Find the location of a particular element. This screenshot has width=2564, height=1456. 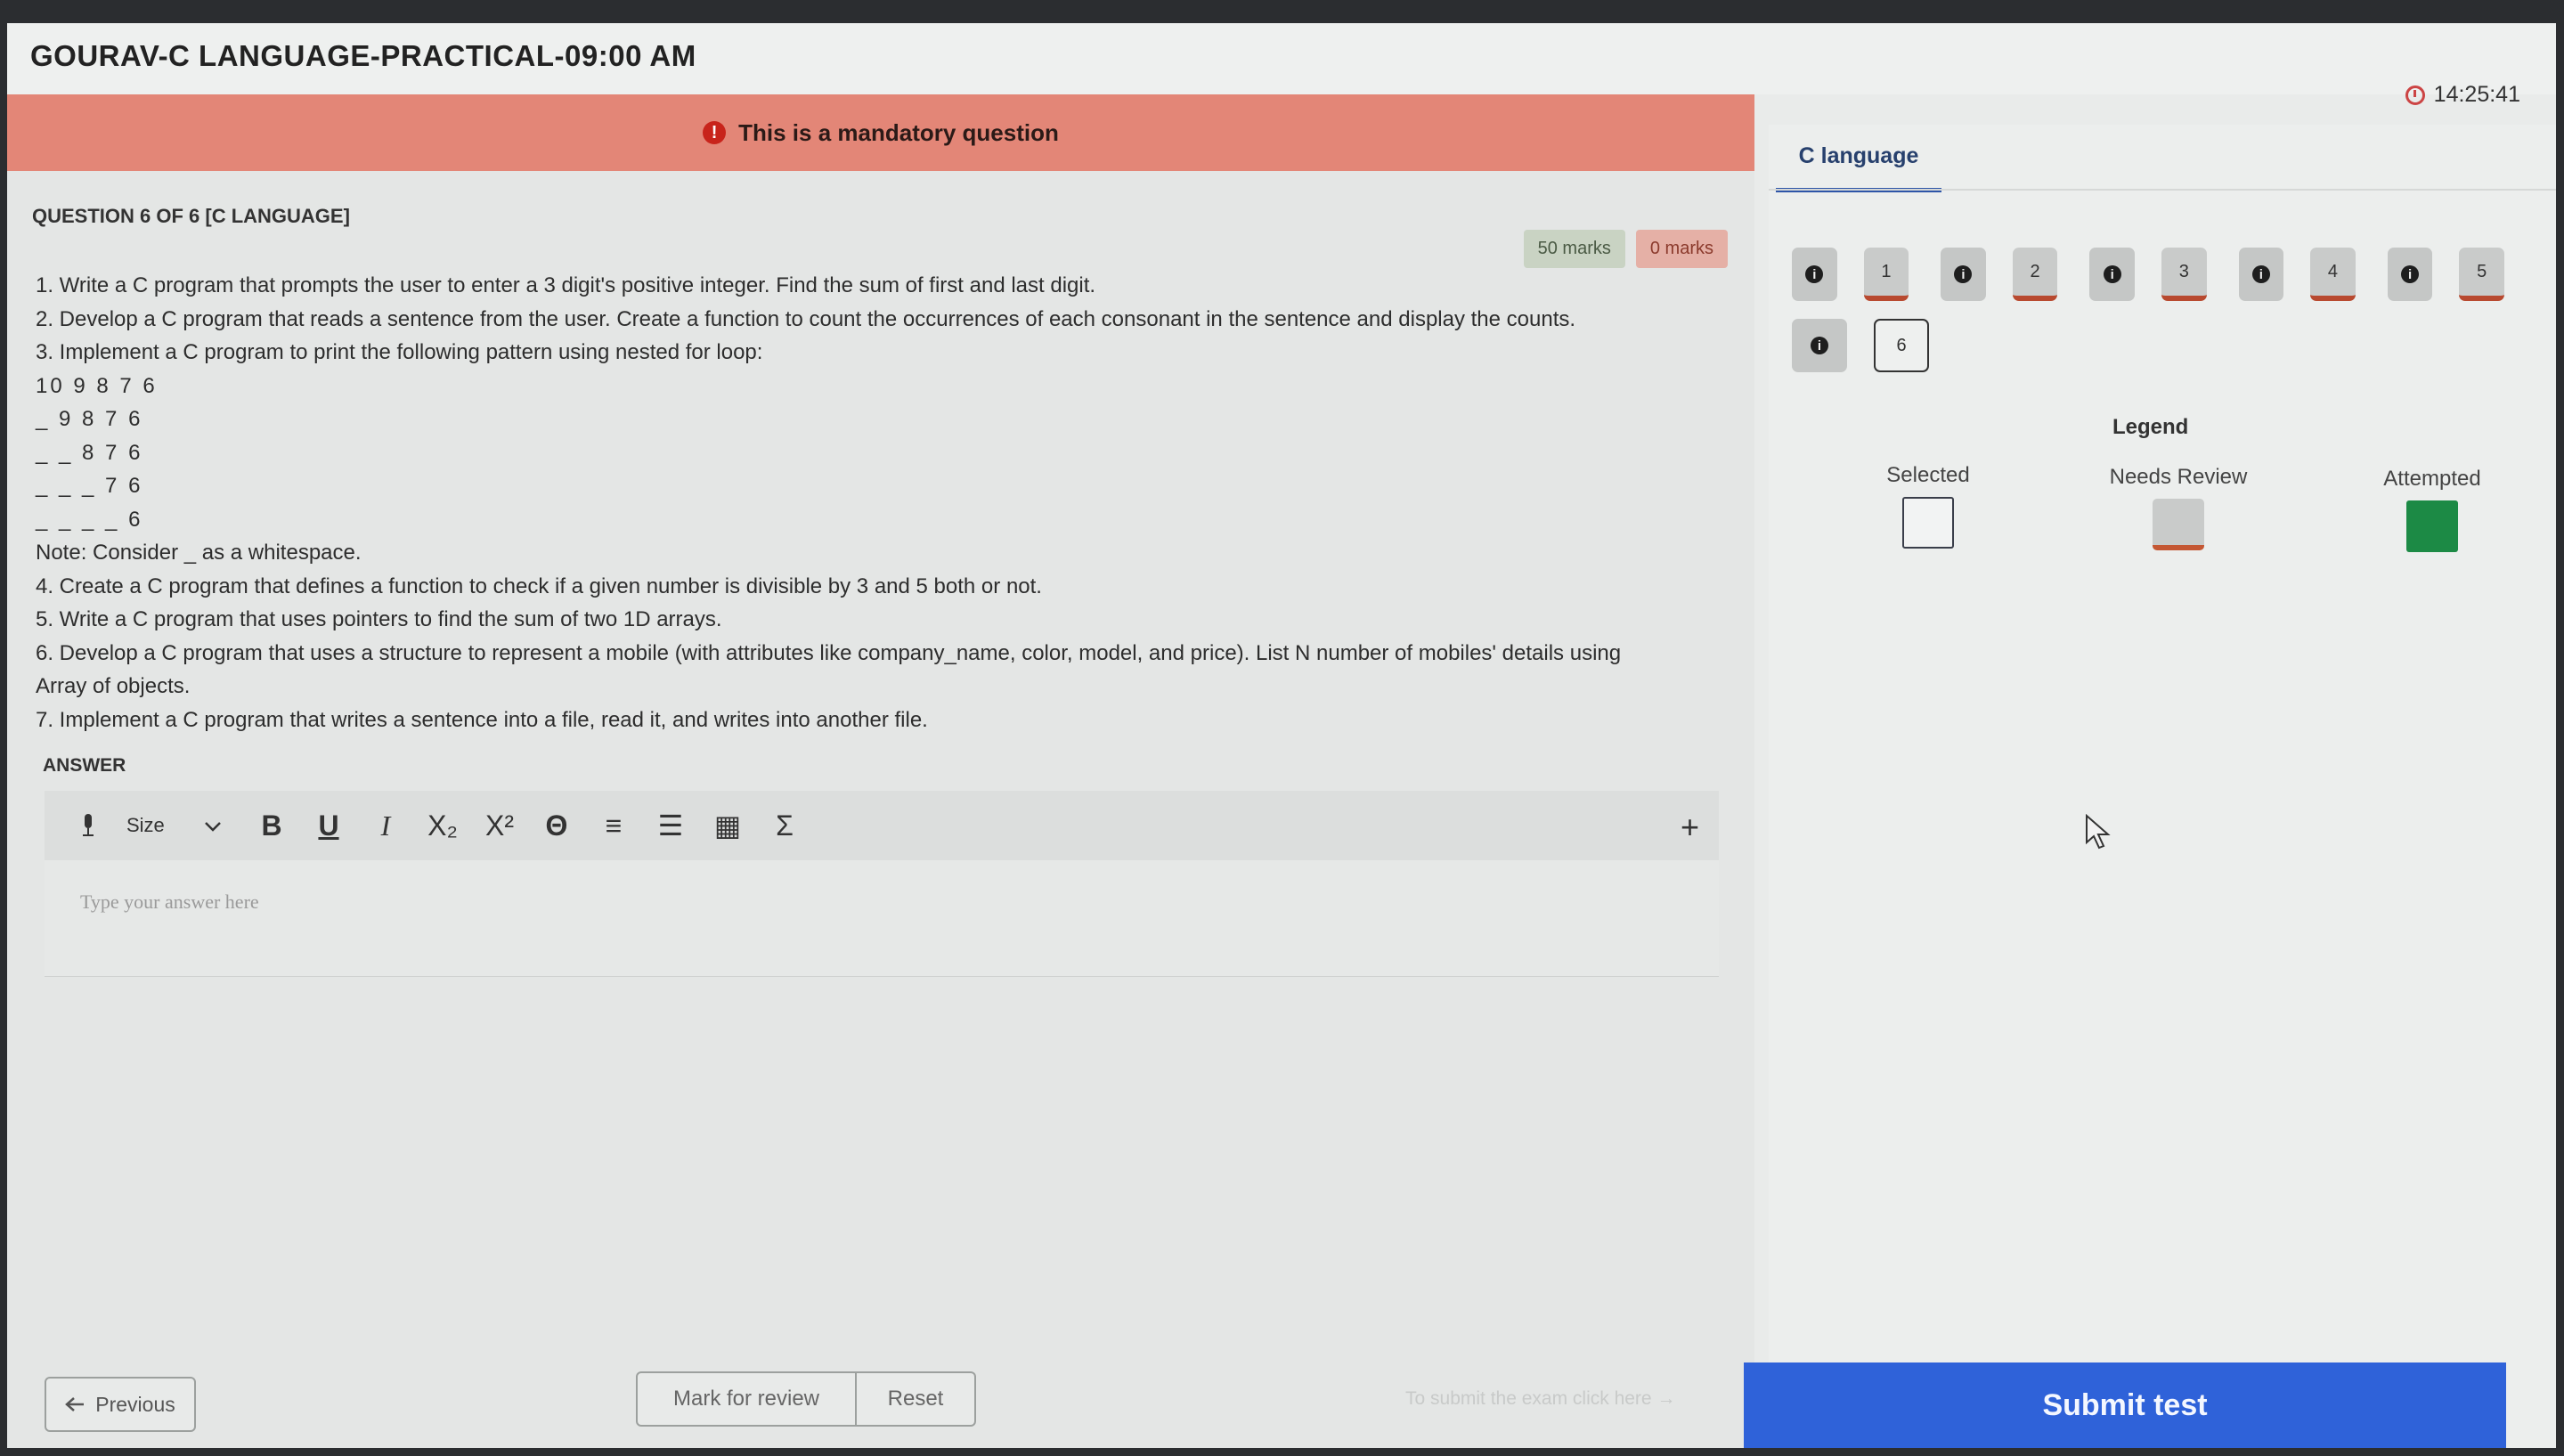

legend-selected: Selected is located at coordinates (1928, 509).